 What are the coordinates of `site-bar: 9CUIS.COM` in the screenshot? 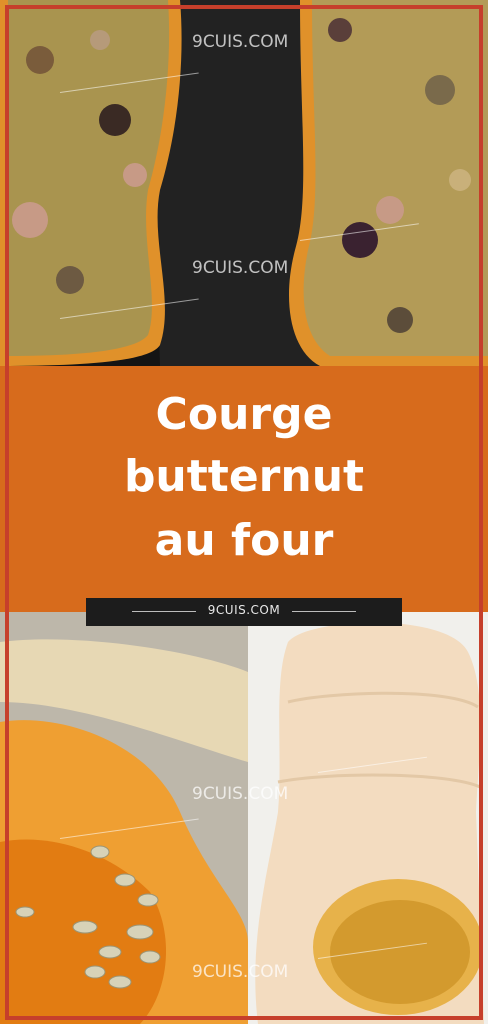 It's located at (244, 612).